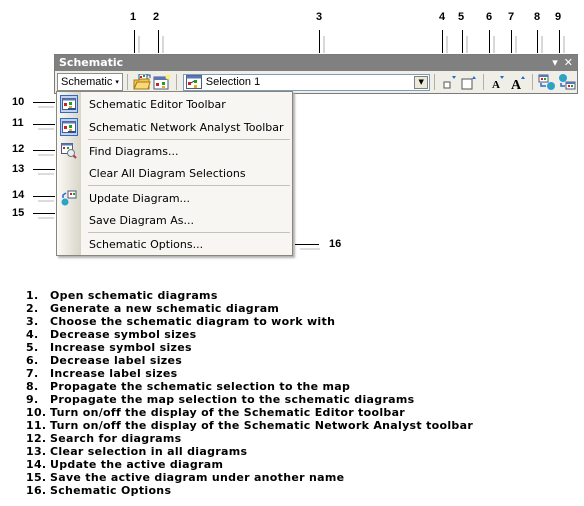  What do you see at coordinates (461, 17) in the screenshot?
I see `callout-5: 5` at bounding box center [461, 17].